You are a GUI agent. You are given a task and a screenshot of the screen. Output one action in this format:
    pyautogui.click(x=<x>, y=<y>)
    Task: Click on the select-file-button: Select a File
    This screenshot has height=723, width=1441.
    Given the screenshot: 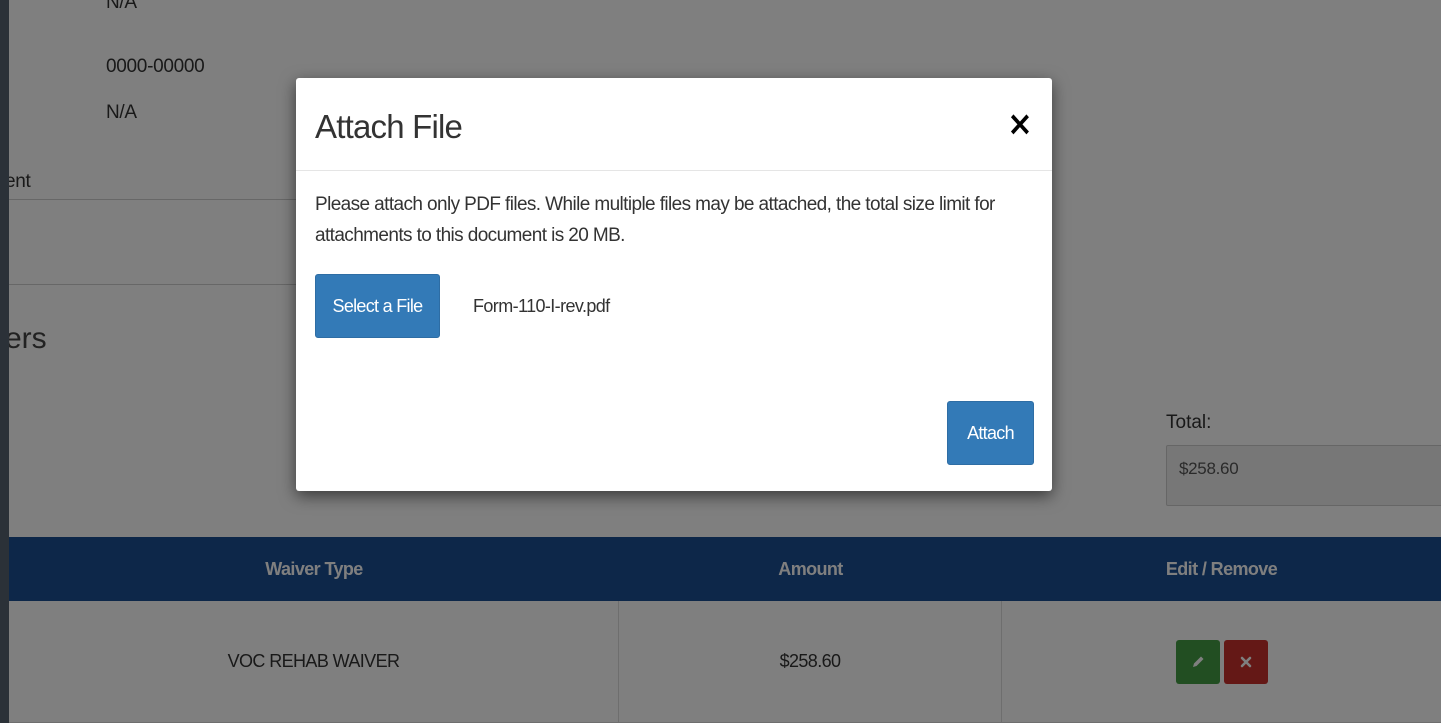 What is the action you would take?
    pyautogui.click(x=377, y=306)
    